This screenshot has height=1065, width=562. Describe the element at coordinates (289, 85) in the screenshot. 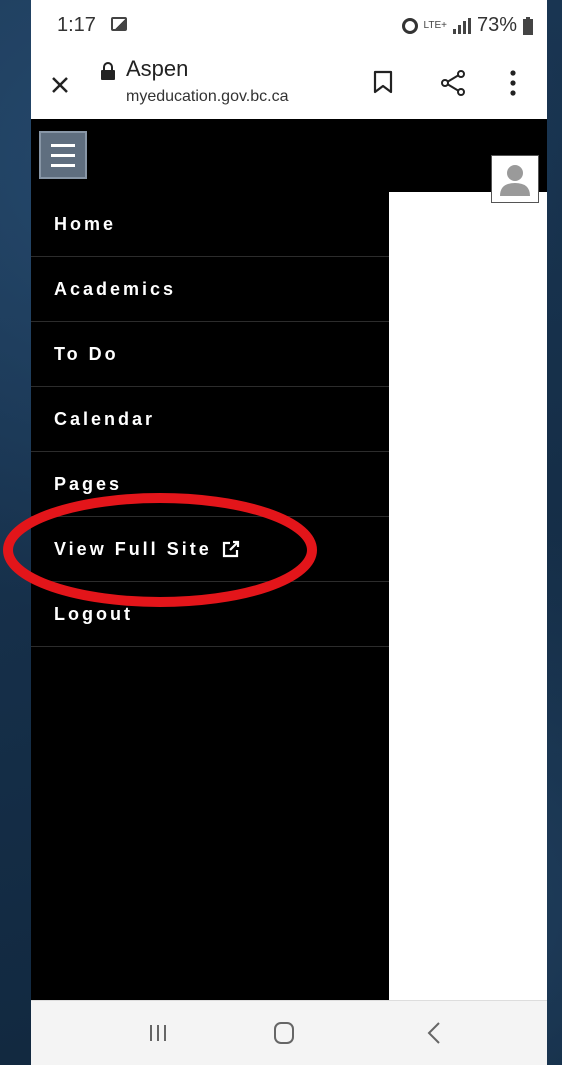

I see `browser-toolbar: Aspen myeducation.gov.bc.ca` at that location.